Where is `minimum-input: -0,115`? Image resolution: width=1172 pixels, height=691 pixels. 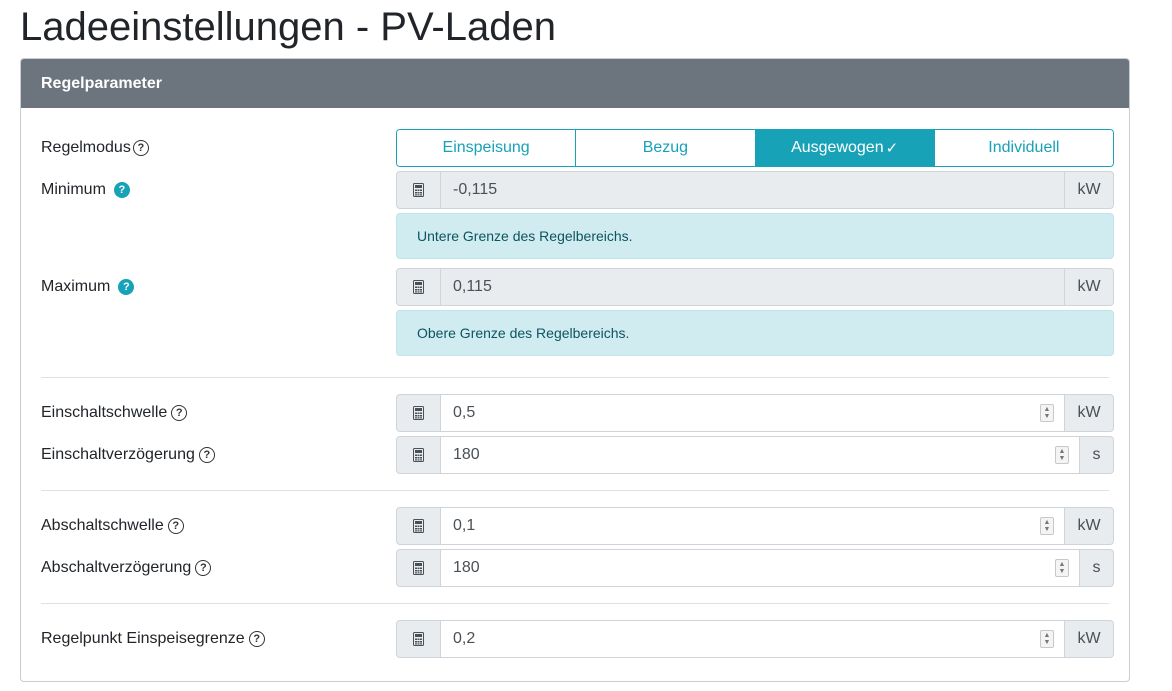
minimum-input: -0,115 is located at coordinates (753, 190).